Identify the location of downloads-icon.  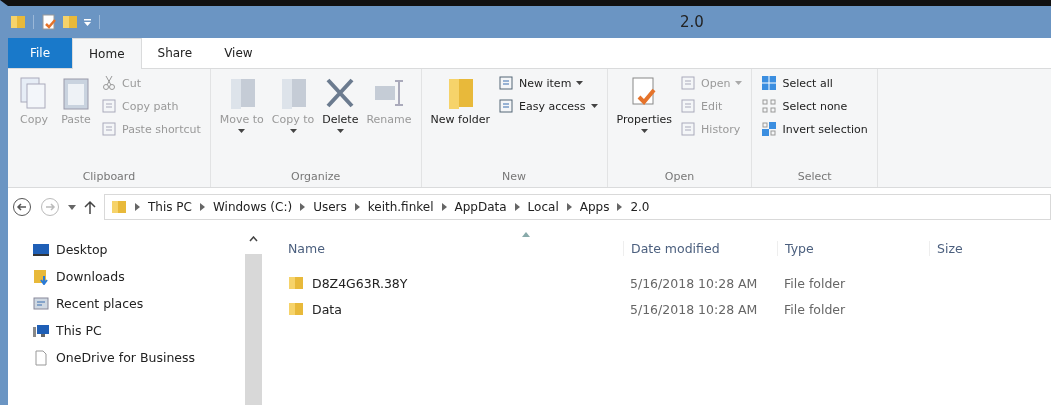
(41, 276).